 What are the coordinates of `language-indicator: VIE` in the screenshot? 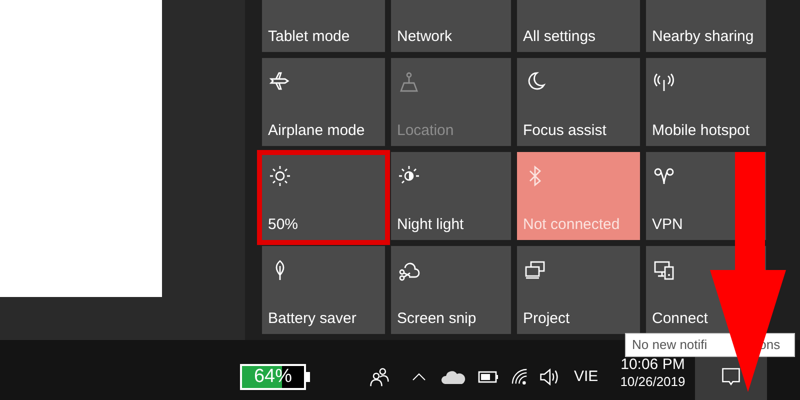 It's located at (586, 377).